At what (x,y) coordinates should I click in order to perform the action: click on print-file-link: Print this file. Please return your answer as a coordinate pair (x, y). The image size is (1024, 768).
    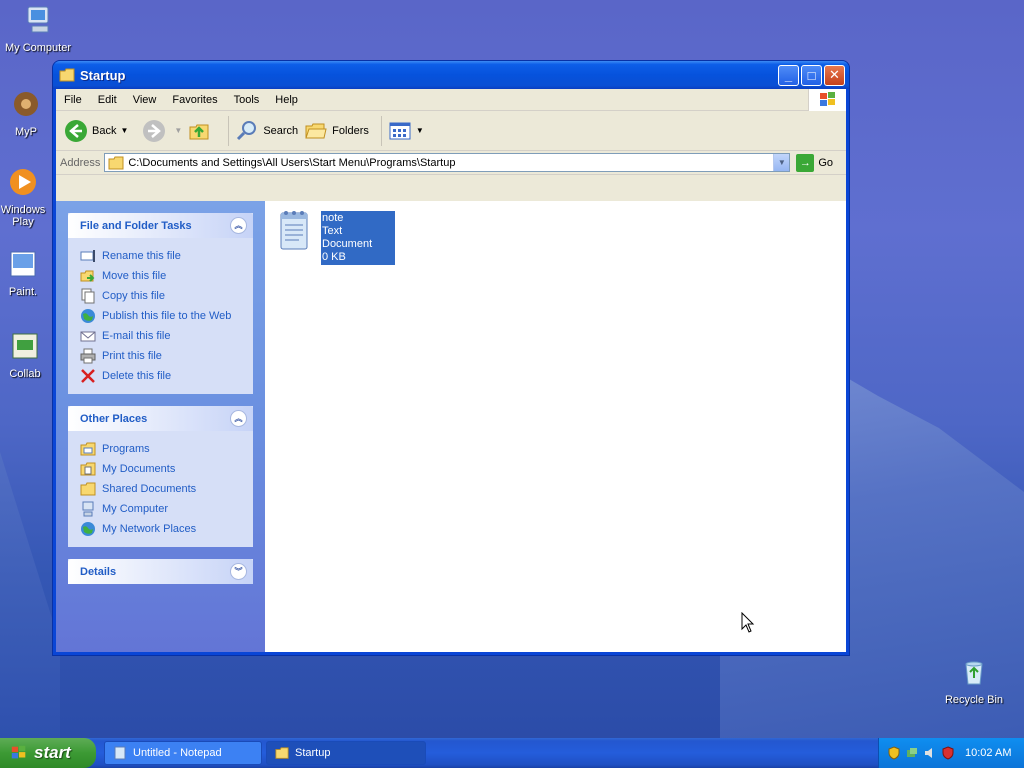
    Looking at the image, I should click on (160, 356).